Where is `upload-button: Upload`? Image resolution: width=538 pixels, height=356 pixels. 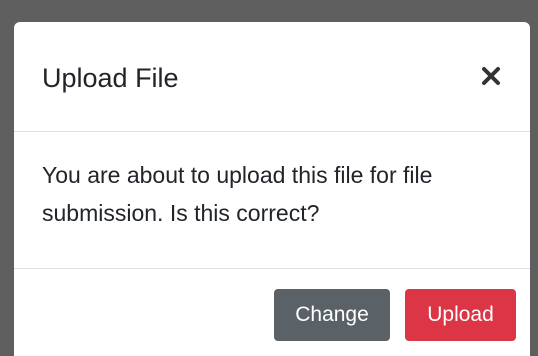 upload-button: Upload is located at coordinates (460, 315).